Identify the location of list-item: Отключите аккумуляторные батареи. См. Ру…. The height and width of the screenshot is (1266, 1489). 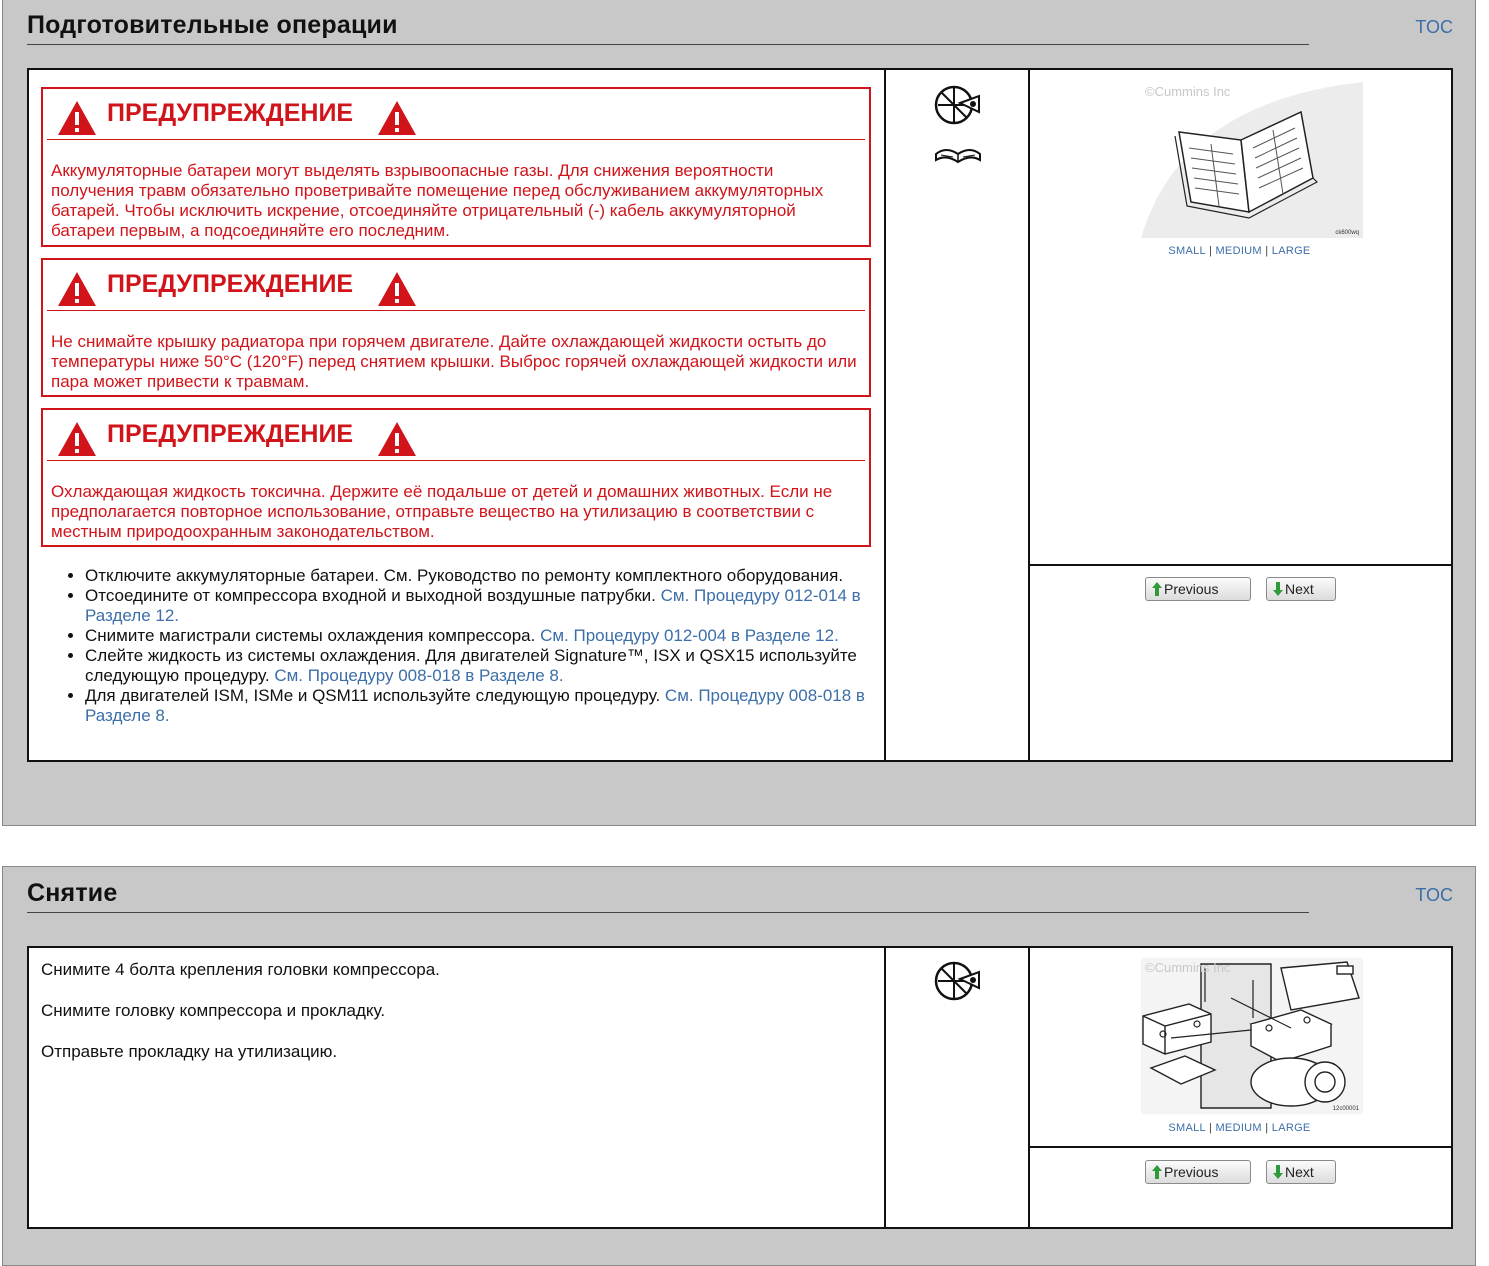
(490, 576).